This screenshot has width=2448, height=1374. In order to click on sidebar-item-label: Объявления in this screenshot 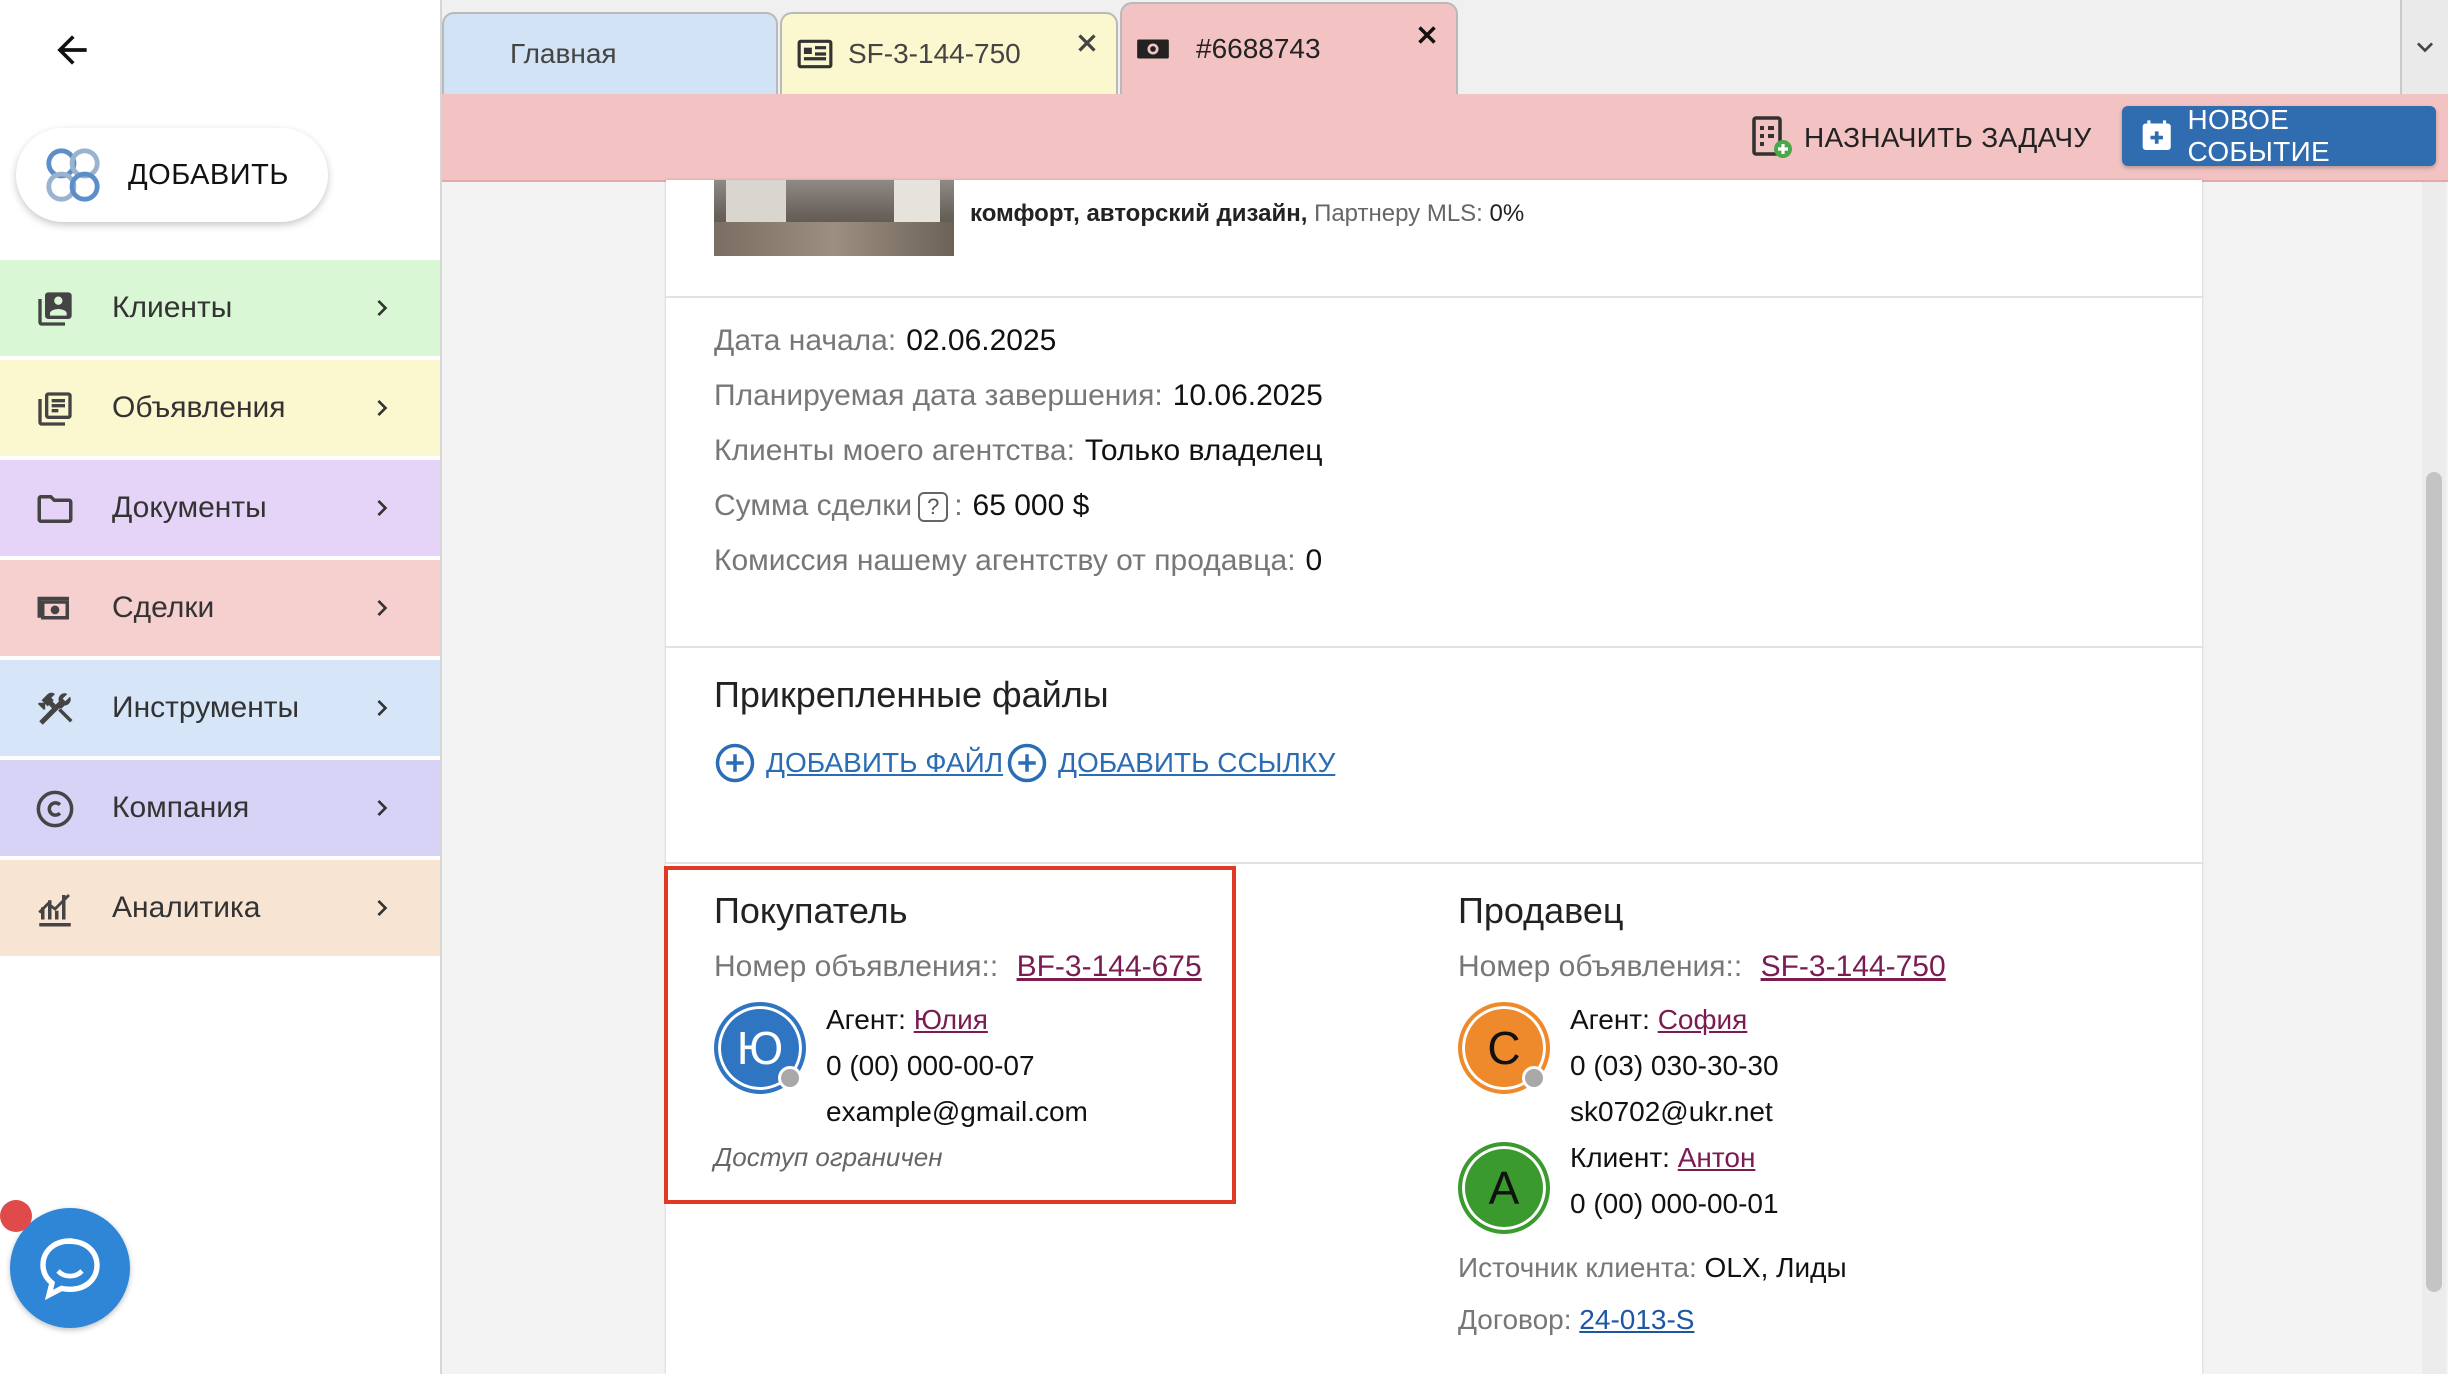, I will do `click(199, 407)`.